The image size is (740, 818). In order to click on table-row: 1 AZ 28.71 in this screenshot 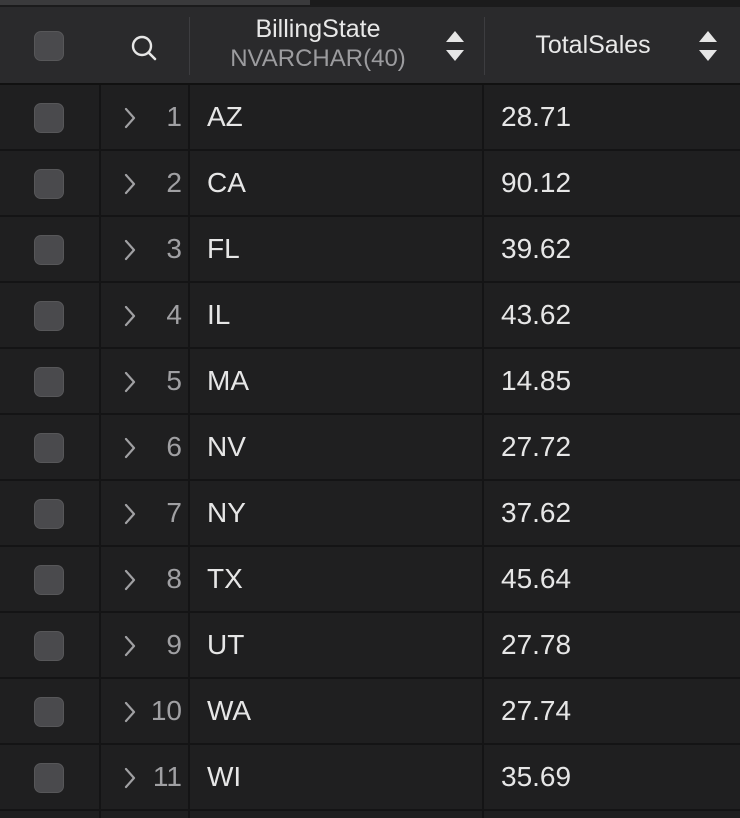, I will do `click(370, 118)`.